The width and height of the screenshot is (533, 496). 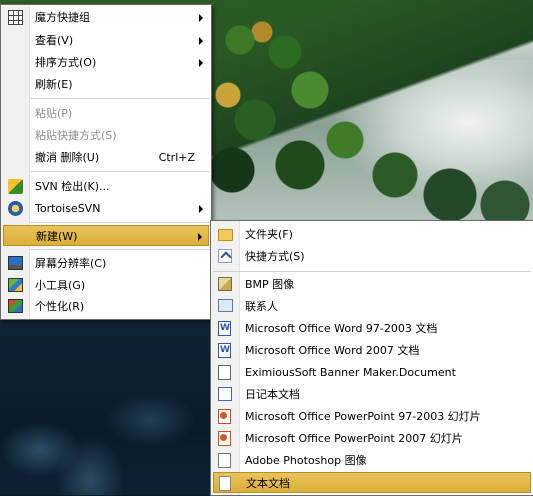 I want to click on submenu-item-label: Adobe Photoshop 图像, so click(x=306, y=460).